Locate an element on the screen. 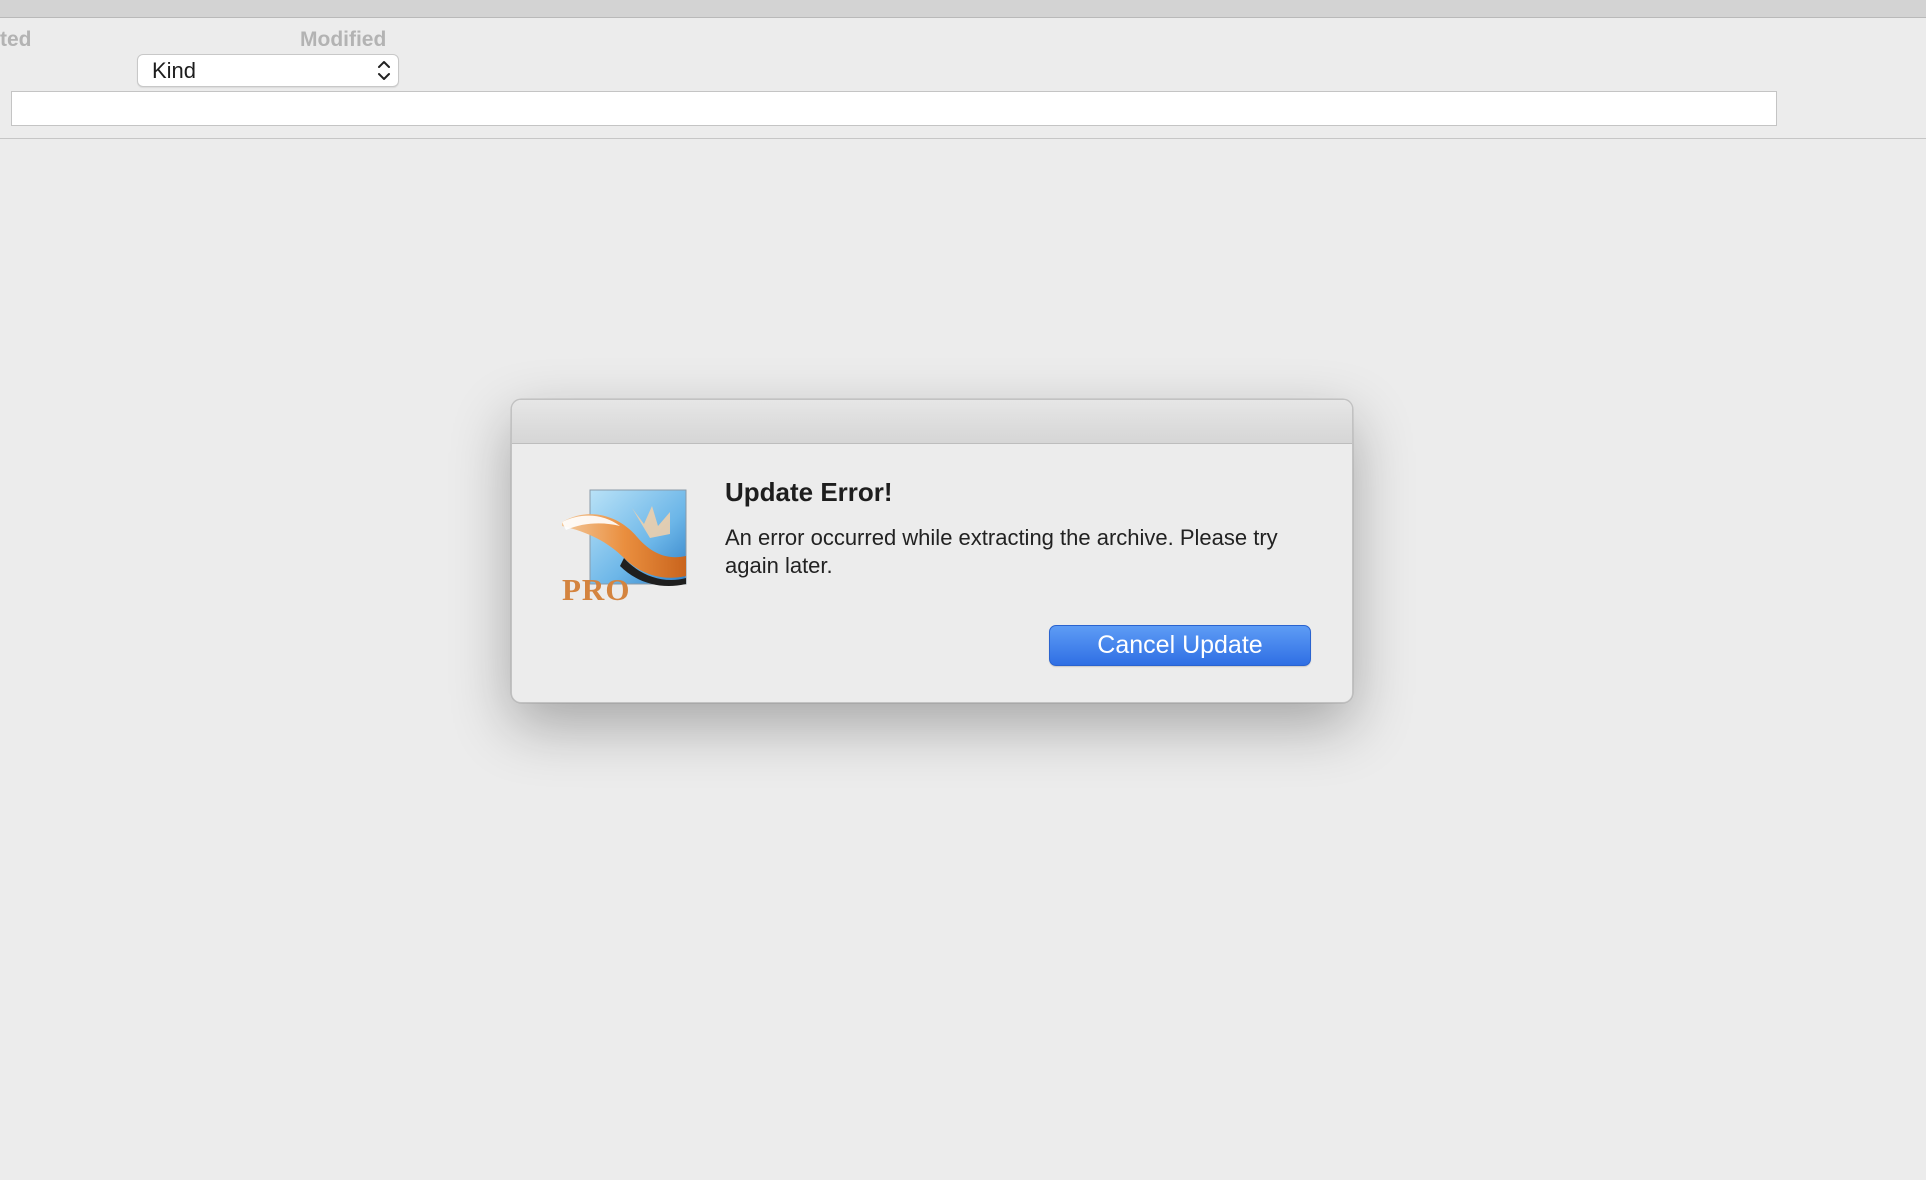  chevron-up-down-icon is located at coordinates (384, 70).